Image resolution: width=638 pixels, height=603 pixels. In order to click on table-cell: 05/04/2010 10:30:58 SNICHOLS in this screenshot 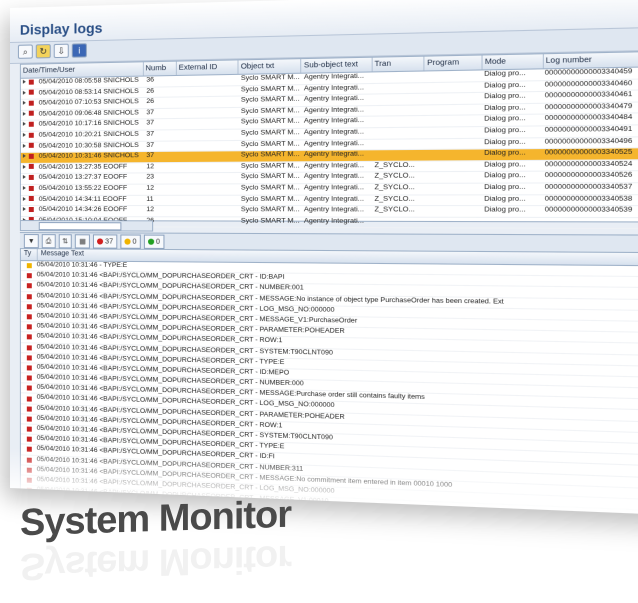, I will do `click(82, 146)`.